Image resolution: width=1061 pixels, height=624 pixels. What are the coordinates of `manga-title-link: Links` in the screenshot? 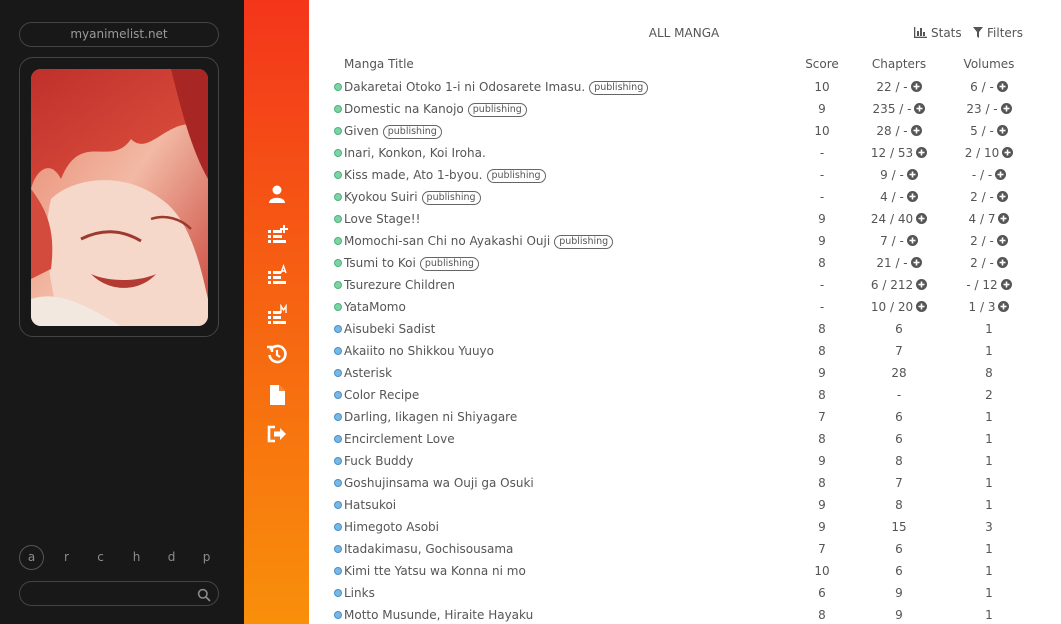 It's located at (359, 593).